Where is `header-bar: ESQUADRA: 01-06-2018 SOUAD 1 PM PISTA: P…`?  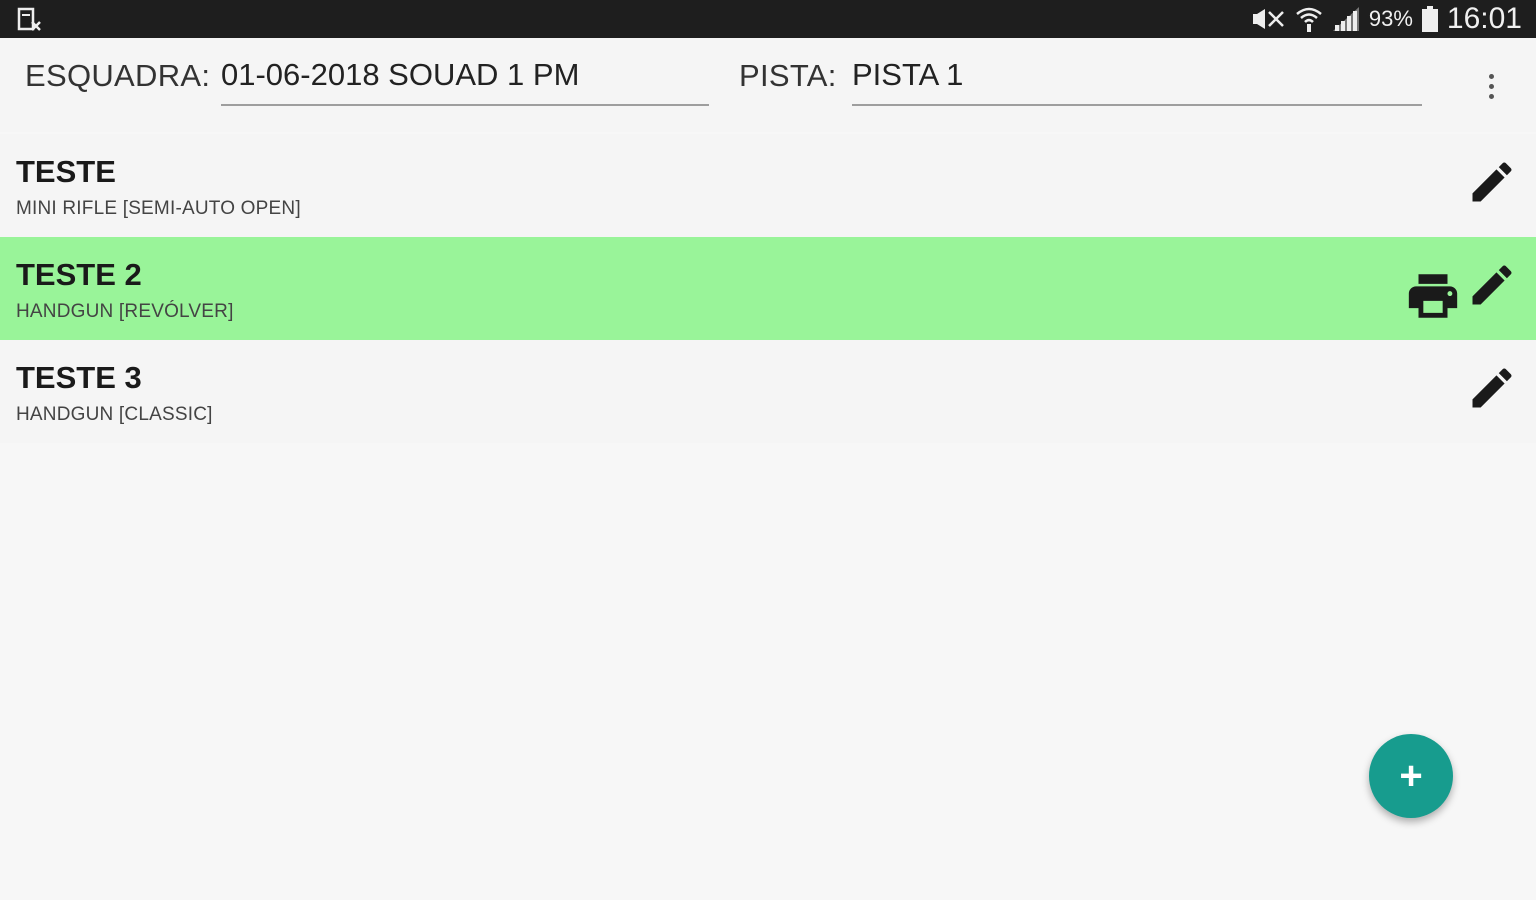
header-bar: ESQUADRA: 01-06-2018 SOUAD 1 PM PISTA: P… is located at coordinates (768, 85).